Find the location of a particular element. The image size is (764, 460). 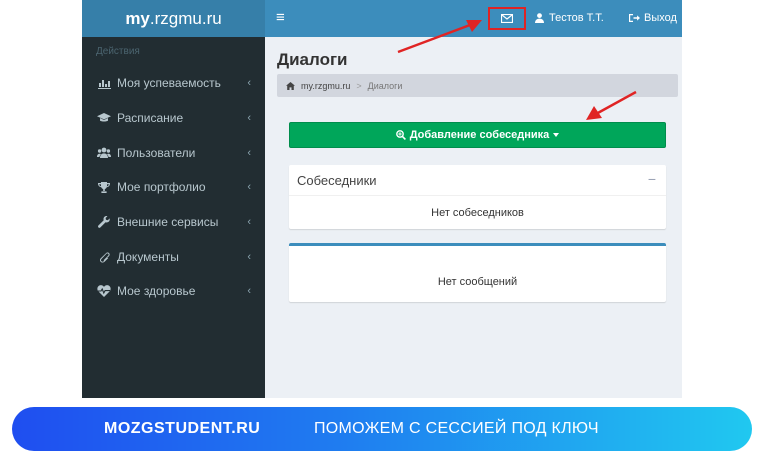

breadcrumb-current: Диалоги is located at coordinates (385, 85).